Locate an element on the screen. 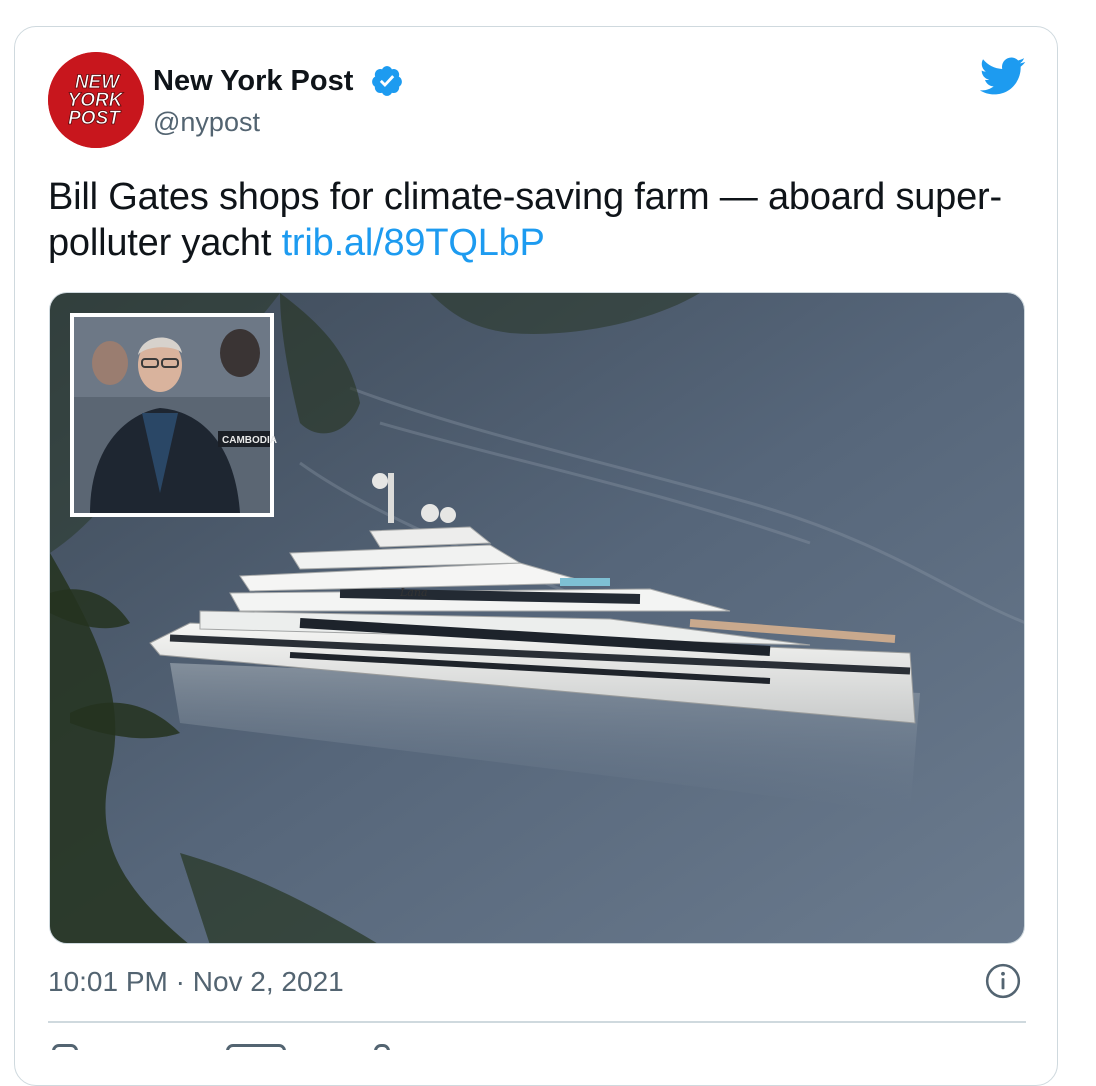 This screenshot has width=1096, height=1086. author-handle: @nypost is located at coordinates (206, 122).